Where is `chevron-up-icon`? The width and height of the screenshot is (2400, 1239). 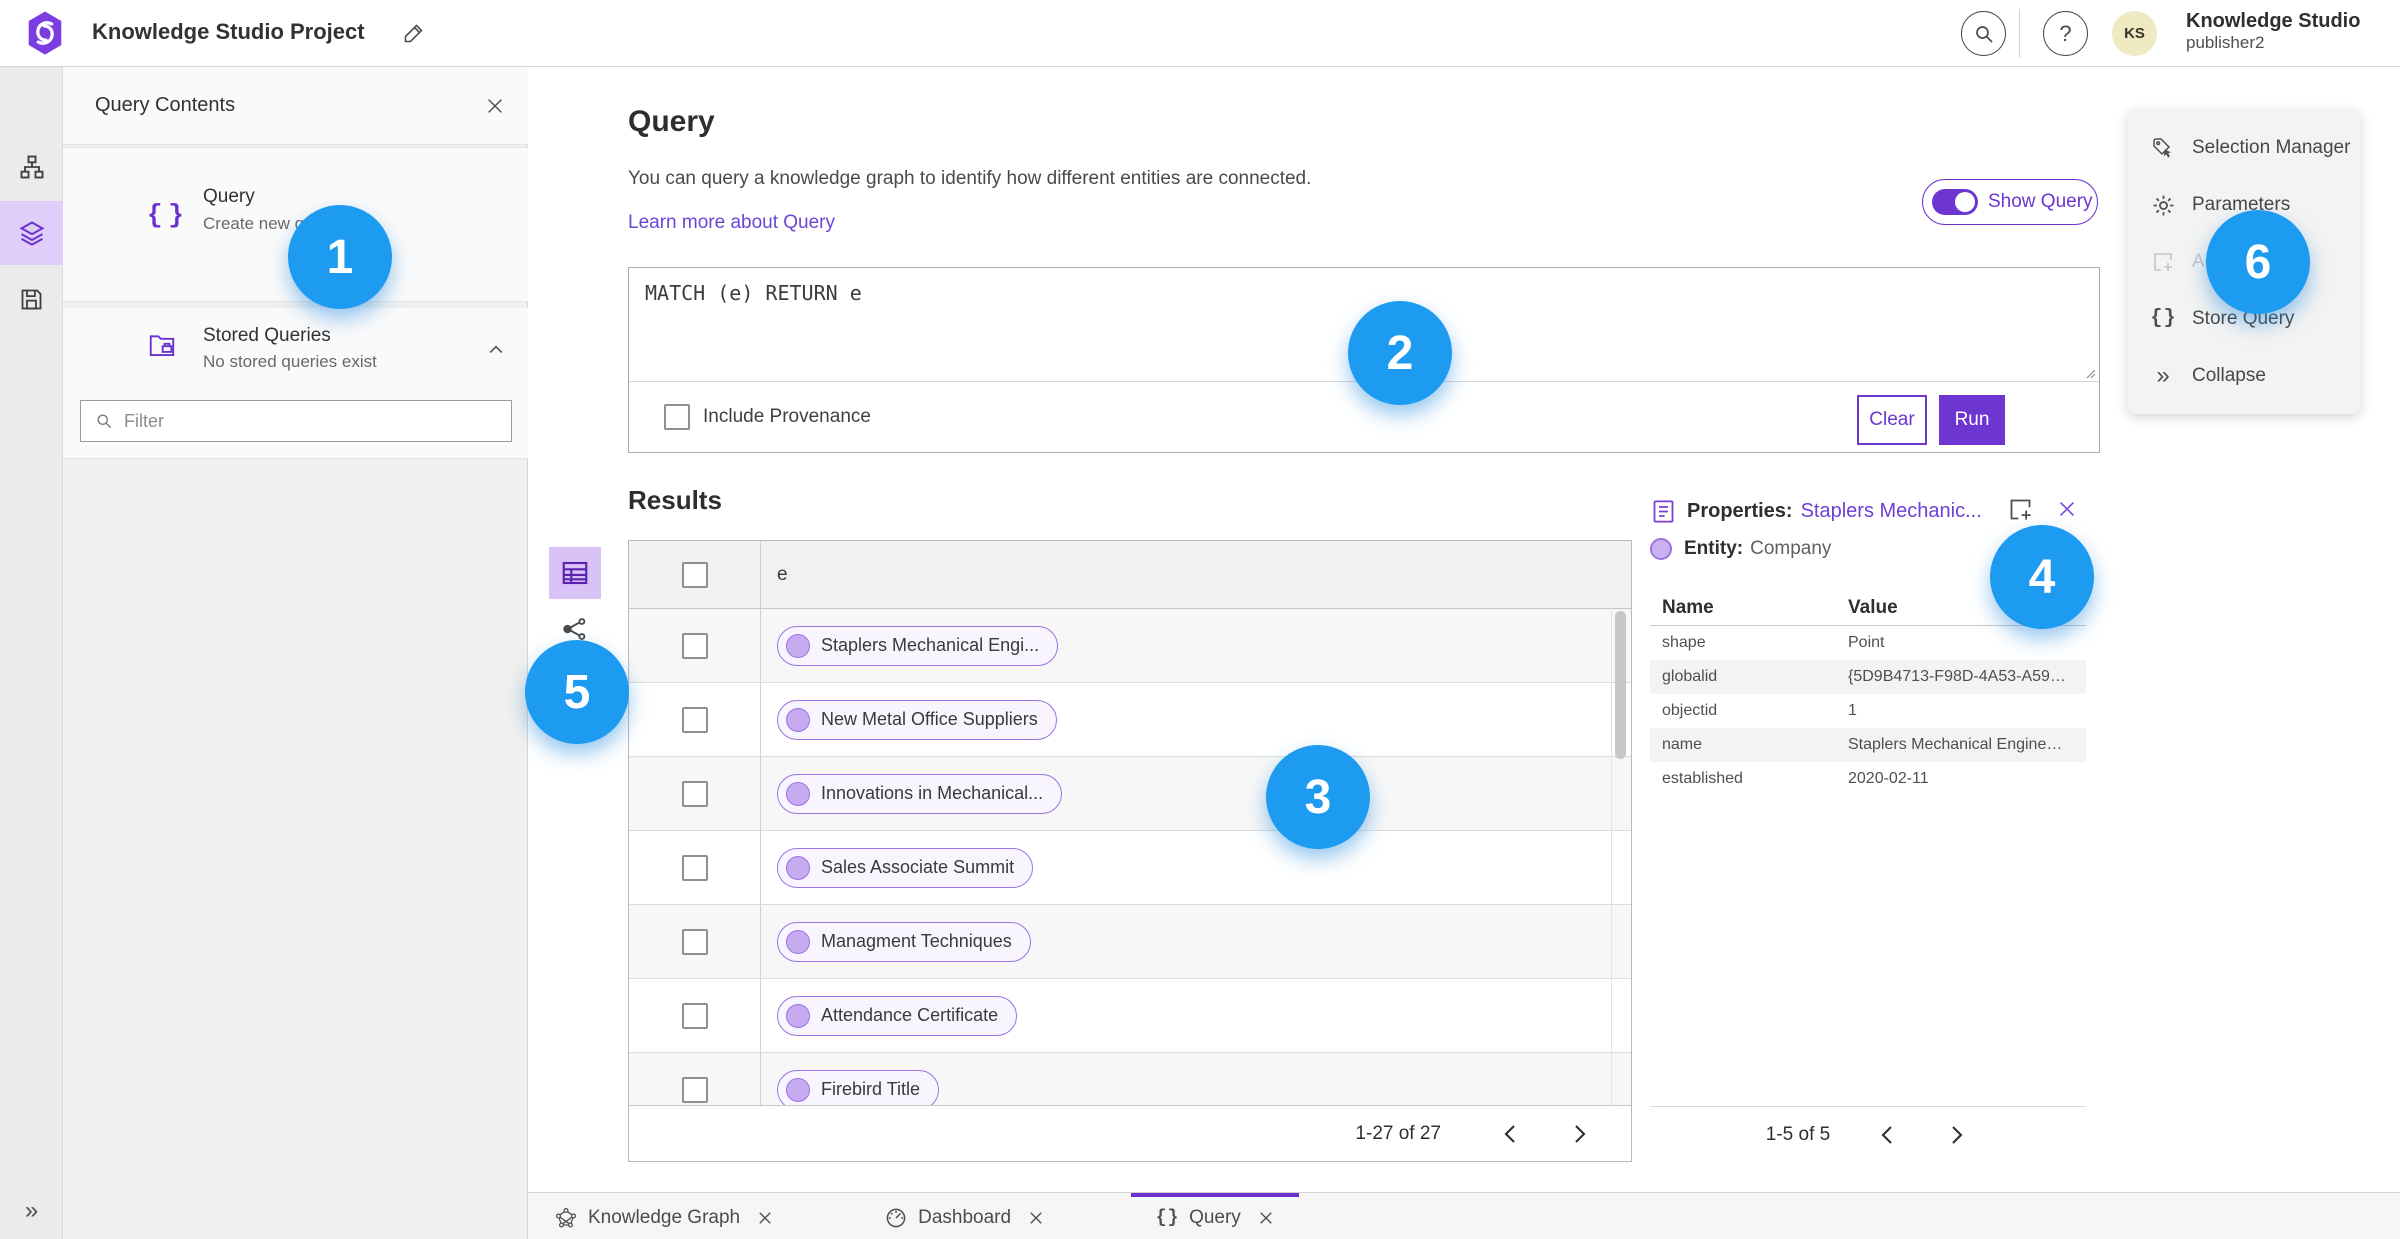
chevron-up-icon is located at coordinates (496, 350).